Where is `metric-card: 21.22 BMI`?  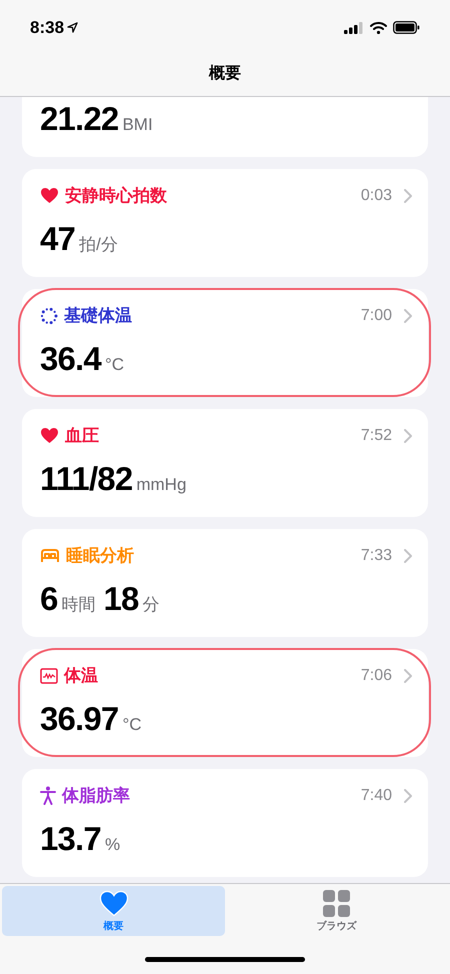 metric-card: 21.22 BMI is located at coordinates (225, 127).